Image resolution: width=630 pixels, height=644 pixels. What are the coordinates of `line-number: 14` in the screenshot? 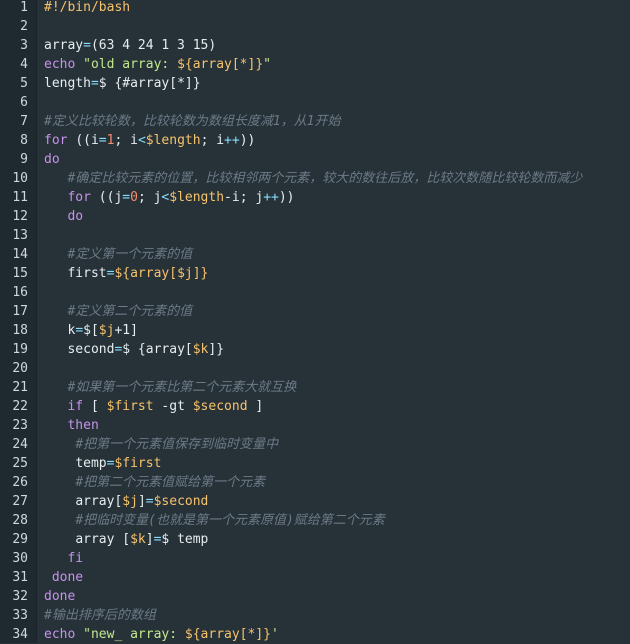 It's located at (20, 254).